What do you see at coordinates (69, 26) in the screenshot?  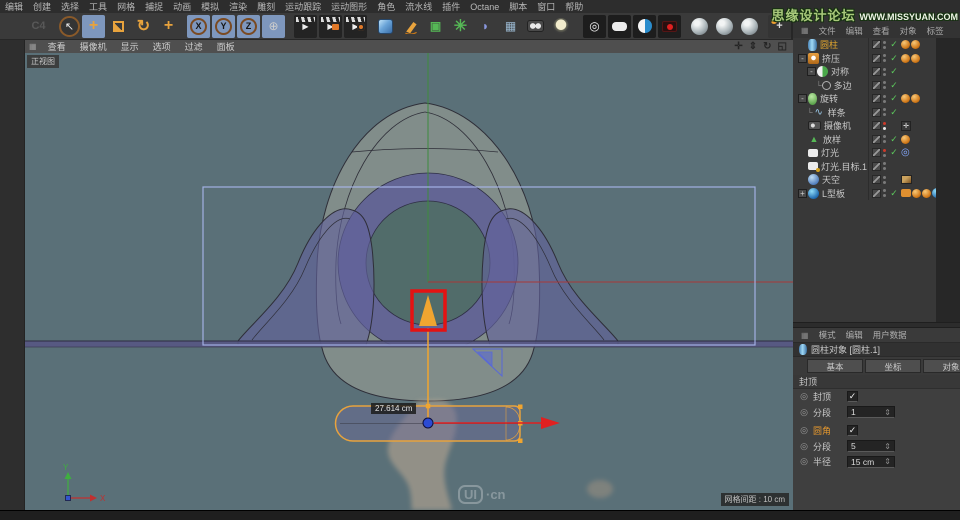 I see `select-tool-icon: ↖` at bounding box center [69, 26].